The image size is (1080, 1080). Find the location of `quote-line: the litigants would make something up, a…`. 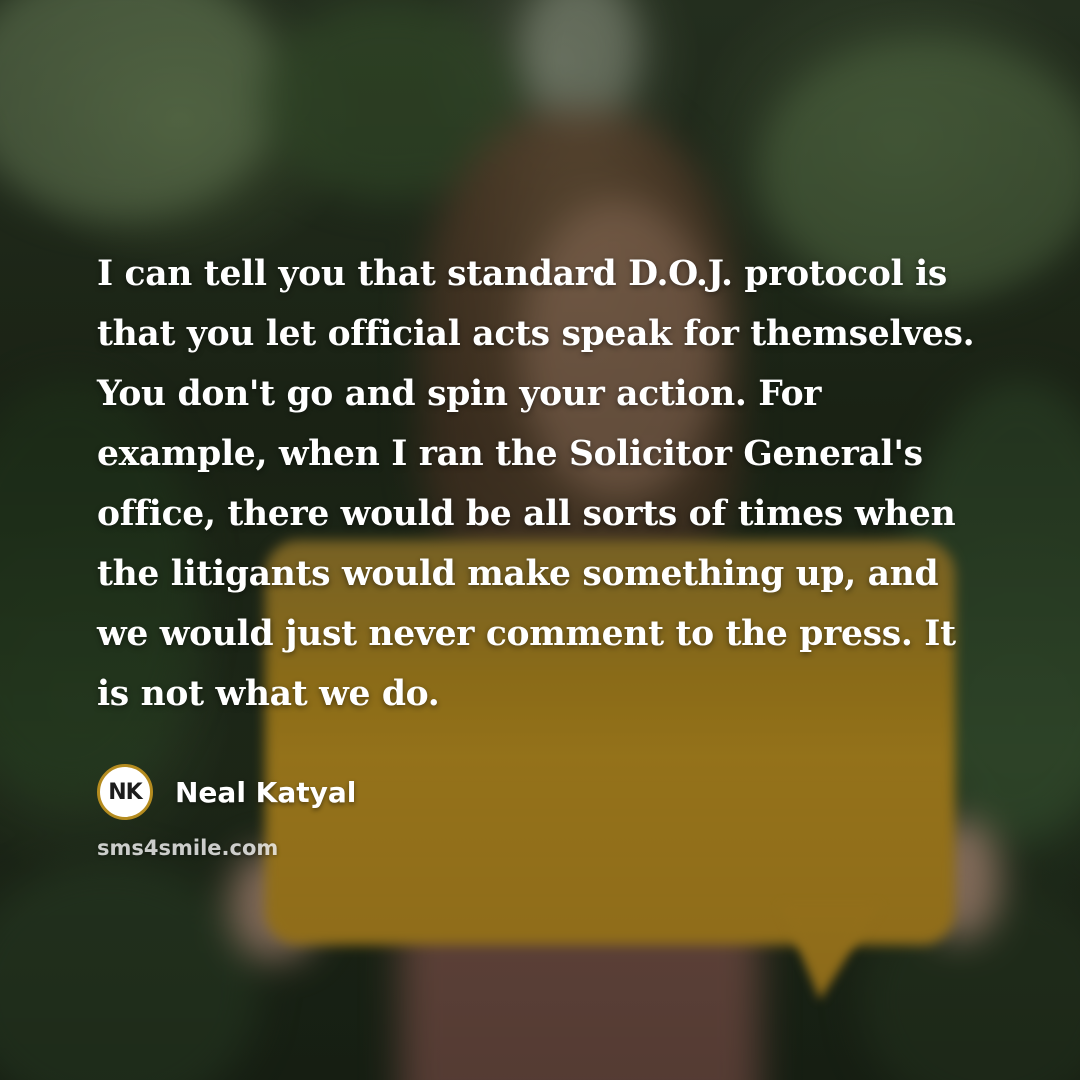

quote-line: the litigants would make something up, a… is located at coordinates (518, 574).